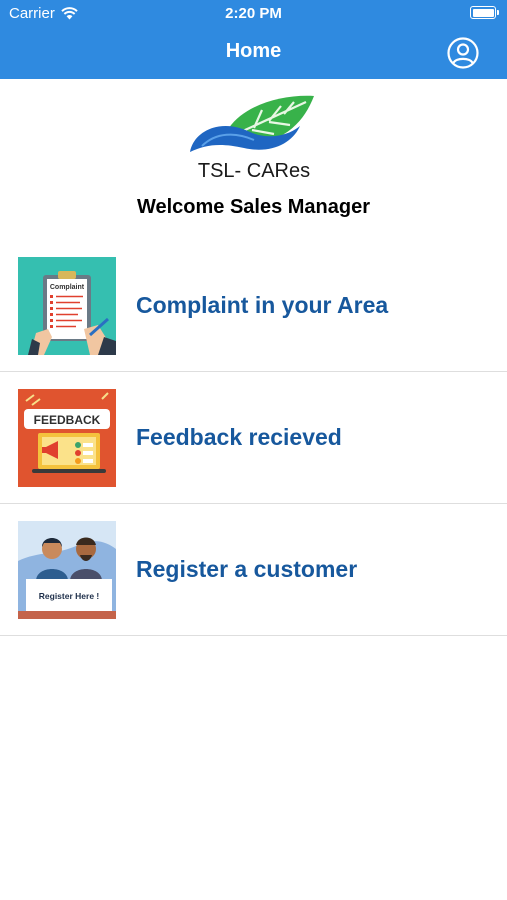 The height and width of the screenshot is (900, 507). What do you see at coordinates (67, 306) in the screenshot?
I see `complaint-thumbnail: Complaint` at bounding box center [67, 306].